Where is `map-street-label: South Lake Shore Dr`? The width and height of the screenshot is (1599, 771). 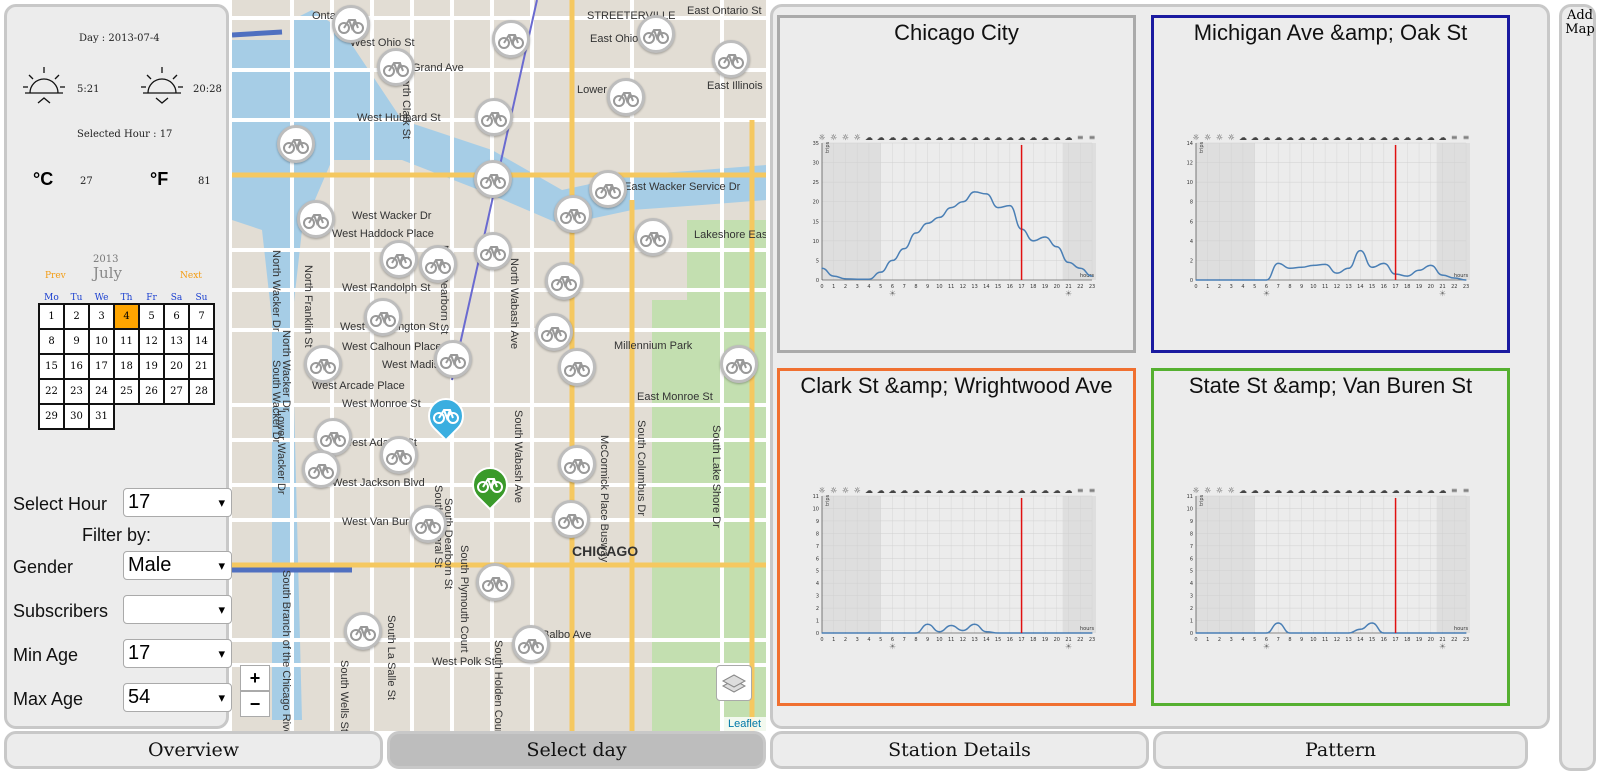
map-street-label: South Lake Shore Dr is located at coordinates (716, 476).